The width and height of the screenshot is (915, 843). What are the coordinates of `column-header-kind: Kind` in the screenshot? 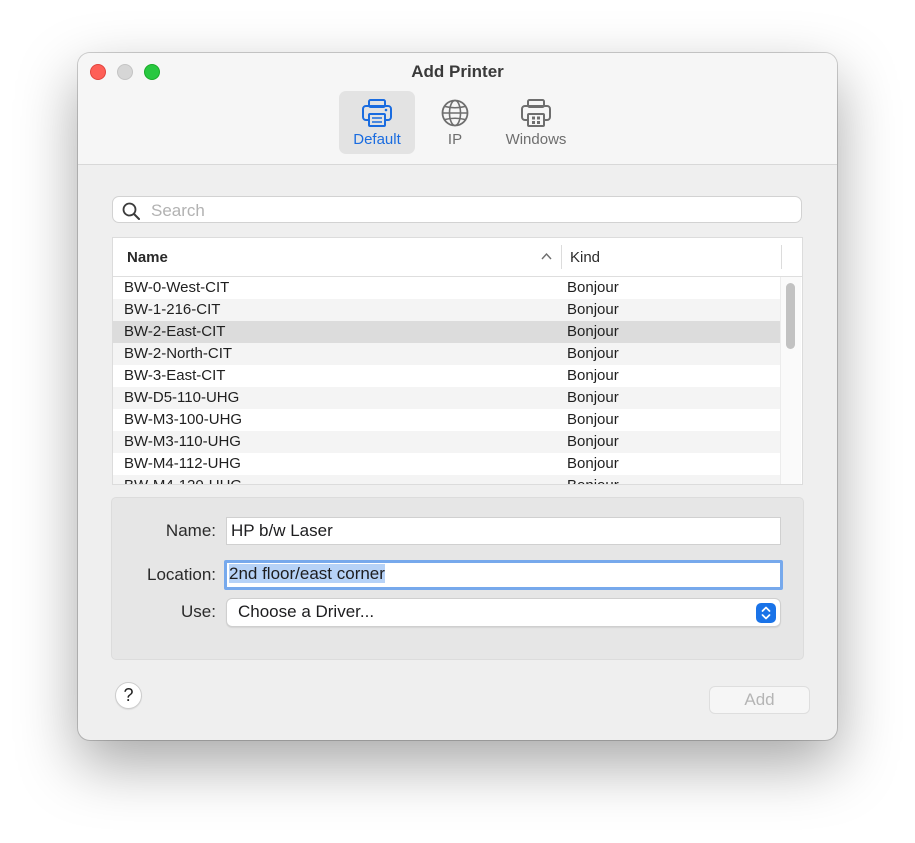 It's located at (585, 257).